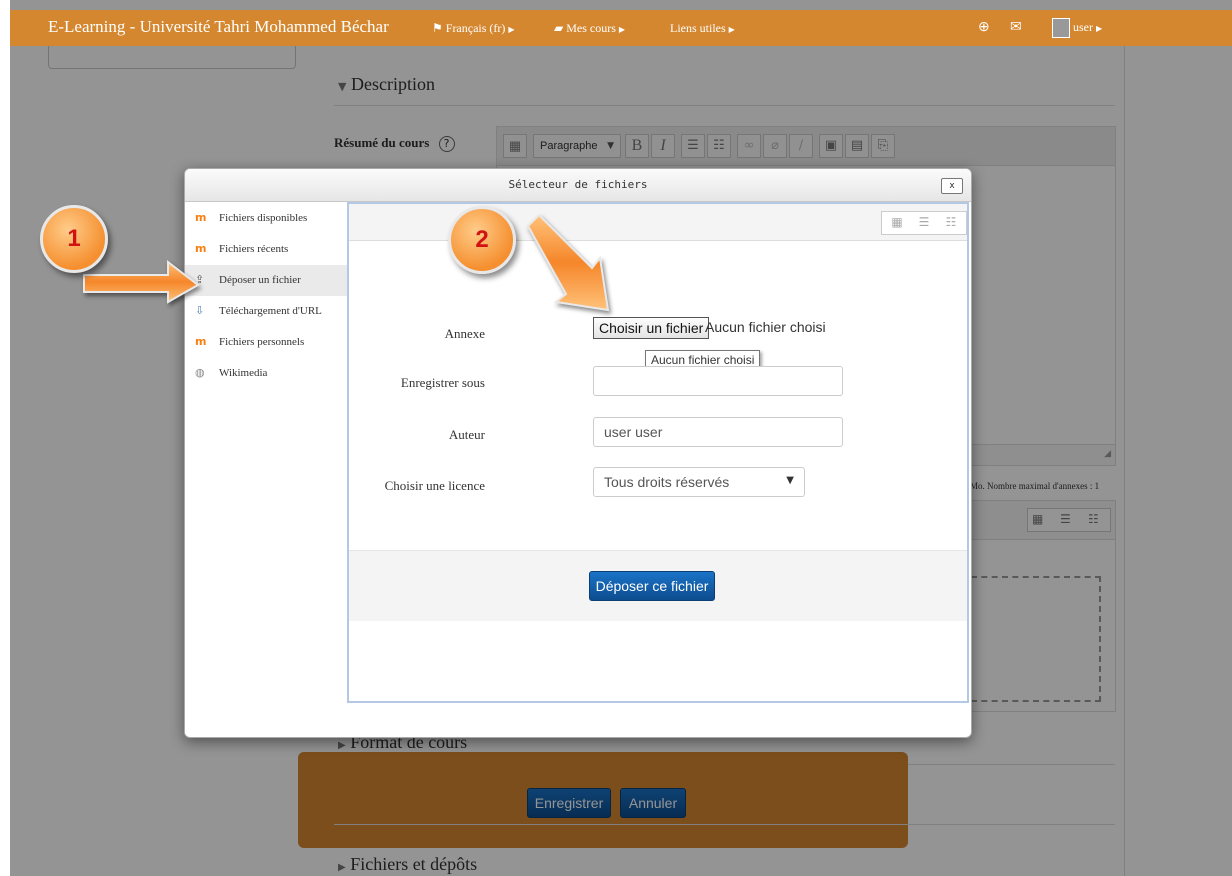 Image resolution: width=1232 pixels, height=876 pixels. Describe the element at coordinates (74, 239) in the screenshot. I see `annotation-step-1: 1` at that location.